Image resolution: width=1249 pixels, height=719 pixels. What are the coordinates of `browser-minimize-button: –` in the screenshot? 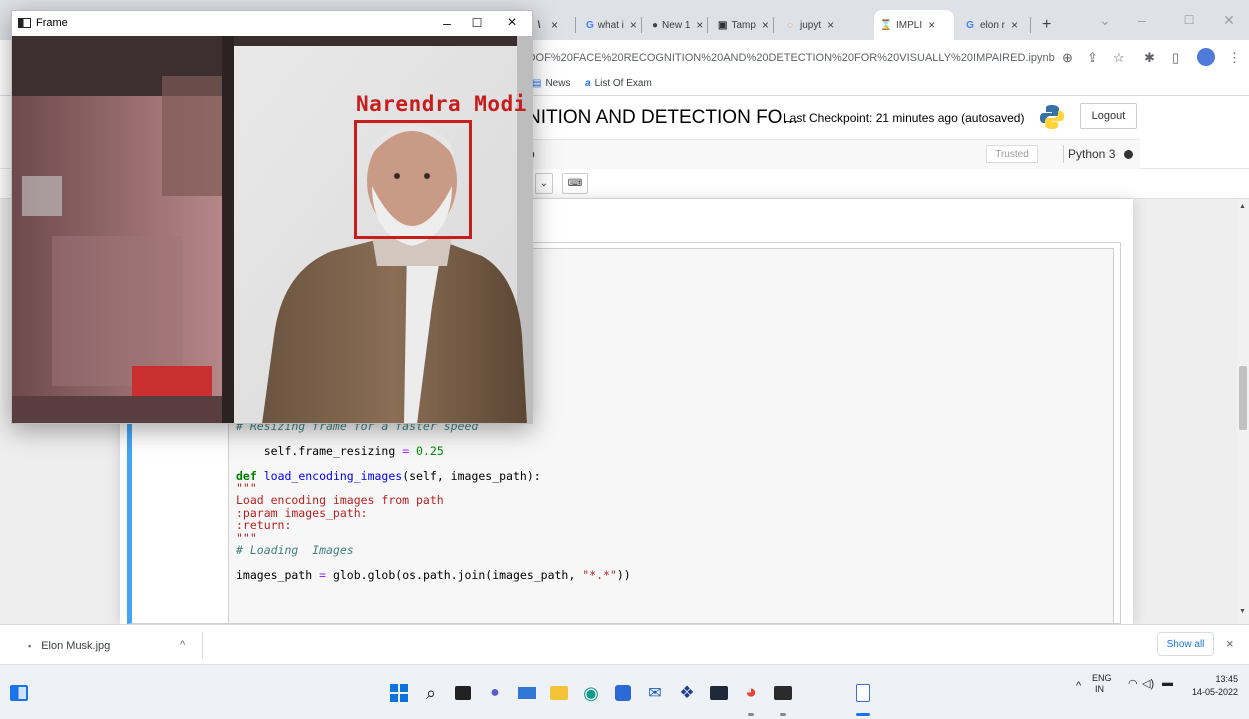 It's located at (1142, 20).